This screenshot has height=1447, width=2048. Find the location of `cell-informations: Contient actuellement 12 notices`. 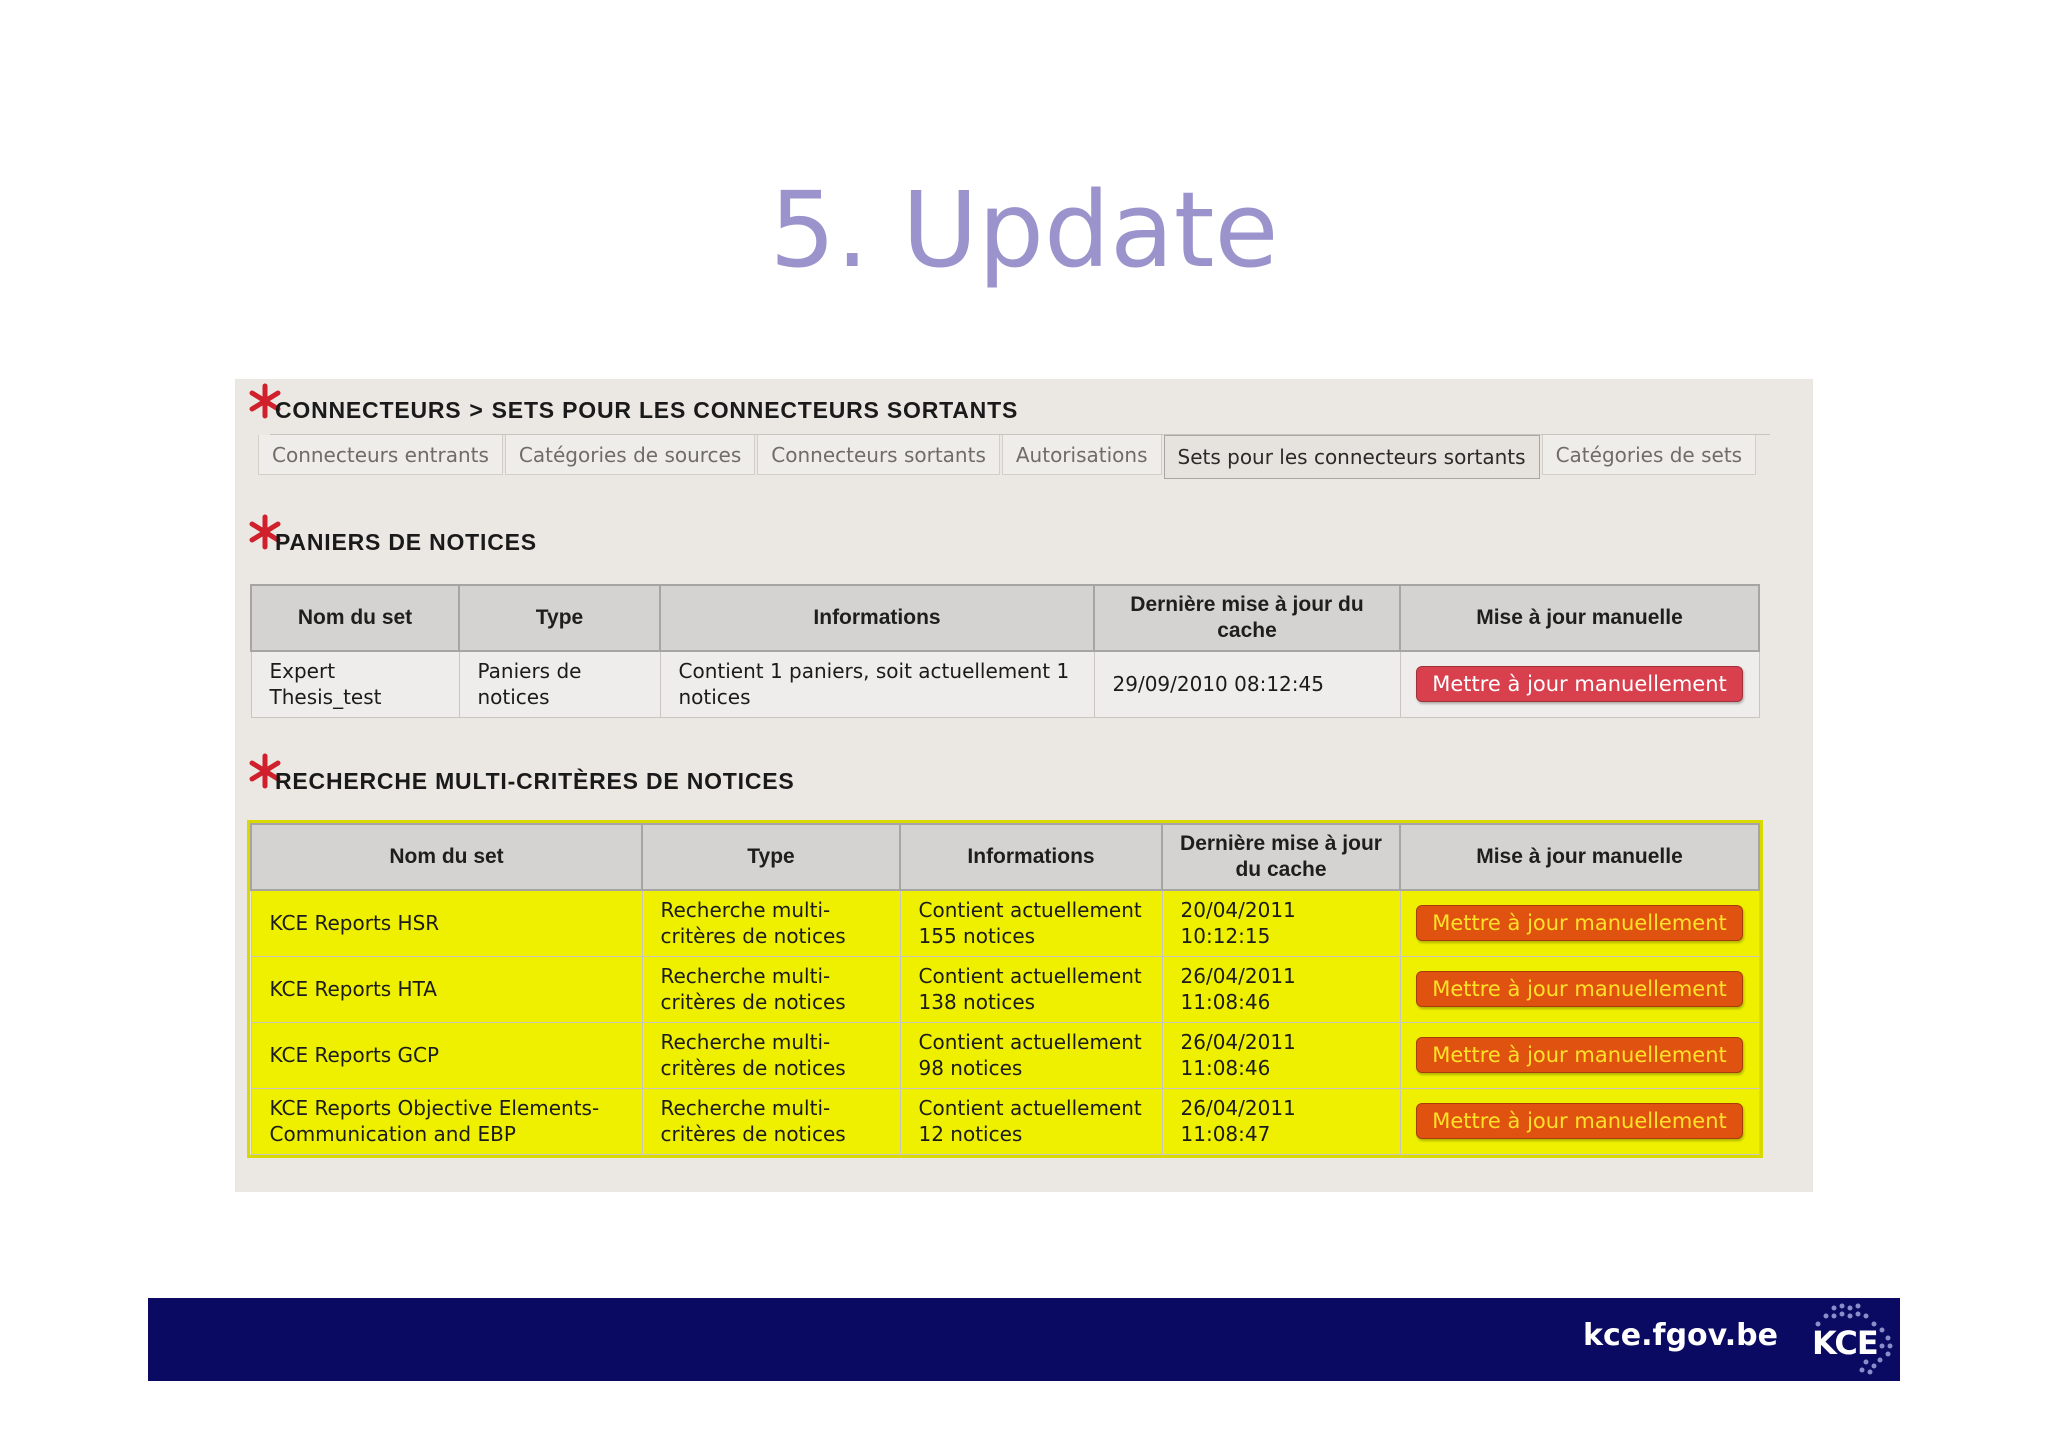

cell-informations: Contient actuellement 12 notices is located at coordinates (1031, 1121).